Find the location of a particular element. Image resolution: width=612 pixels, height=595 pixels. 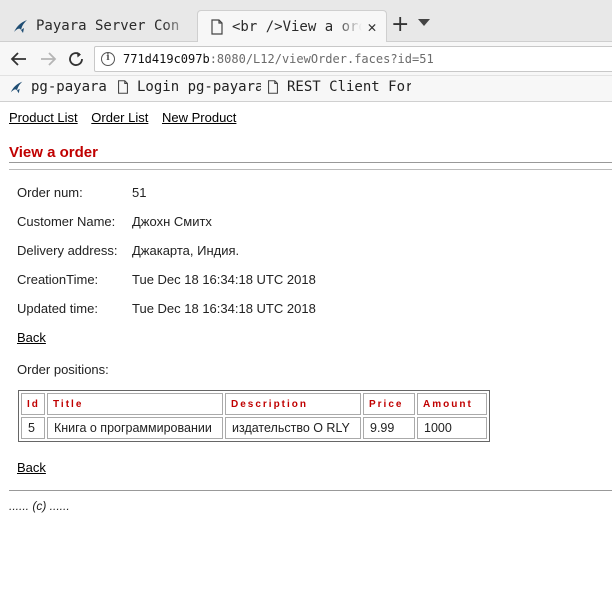

new-product-link: New Product is located at coordinates (199, 117).